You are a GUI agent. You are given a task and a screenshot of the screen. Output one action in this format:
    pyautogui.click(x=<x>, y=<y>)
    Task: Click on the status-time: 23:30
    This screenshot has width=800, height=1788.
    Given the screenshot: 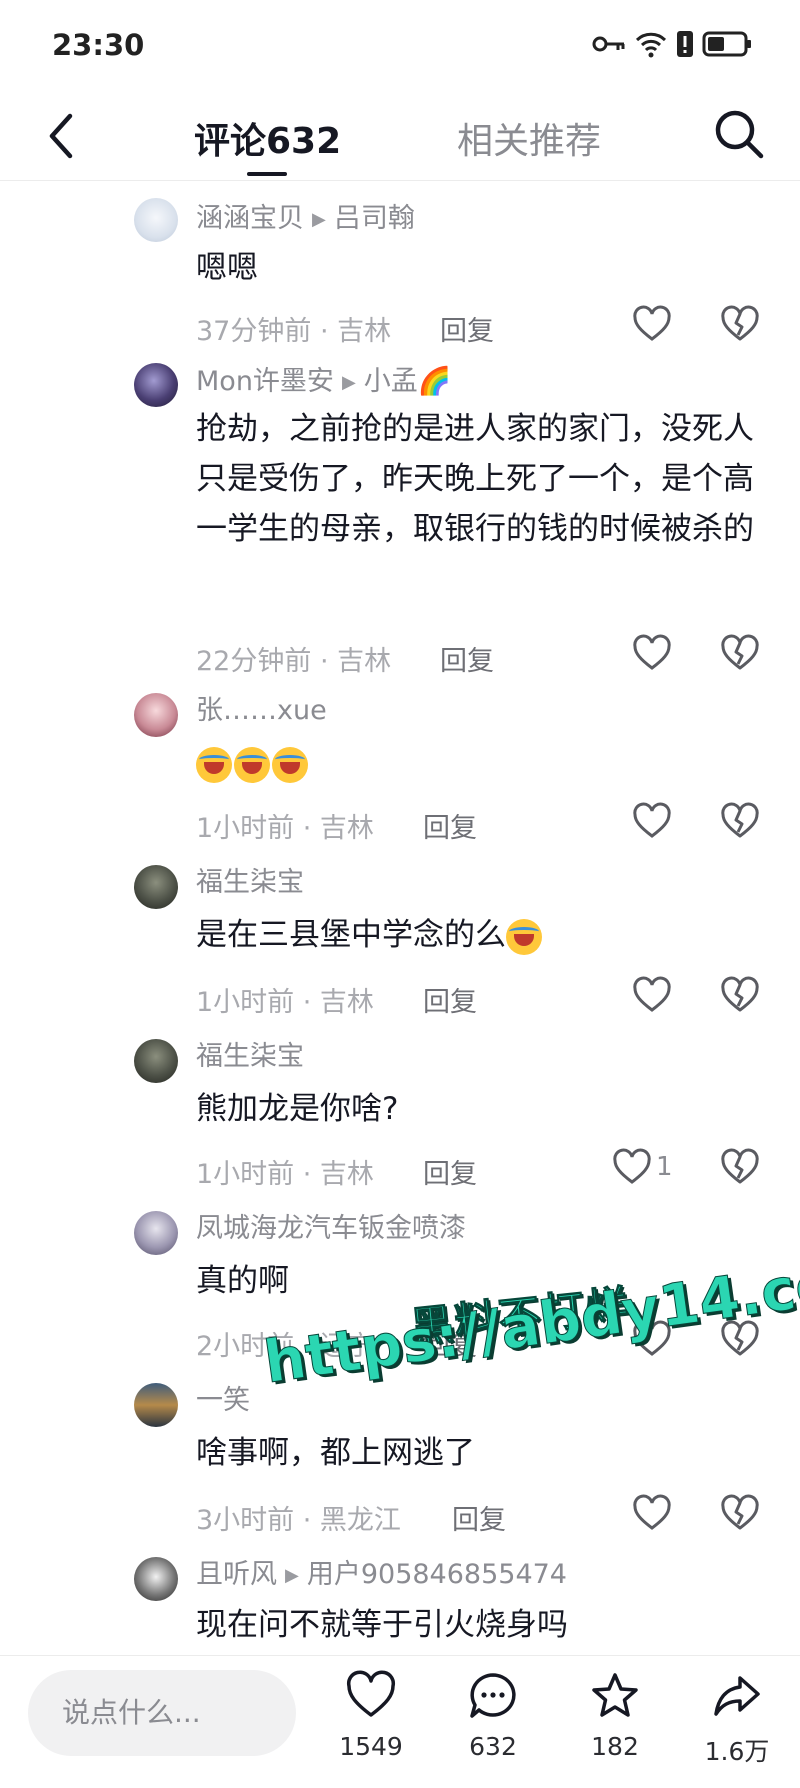 What is the action you would take?
    pyautogui.click(x=98, y=45)
    